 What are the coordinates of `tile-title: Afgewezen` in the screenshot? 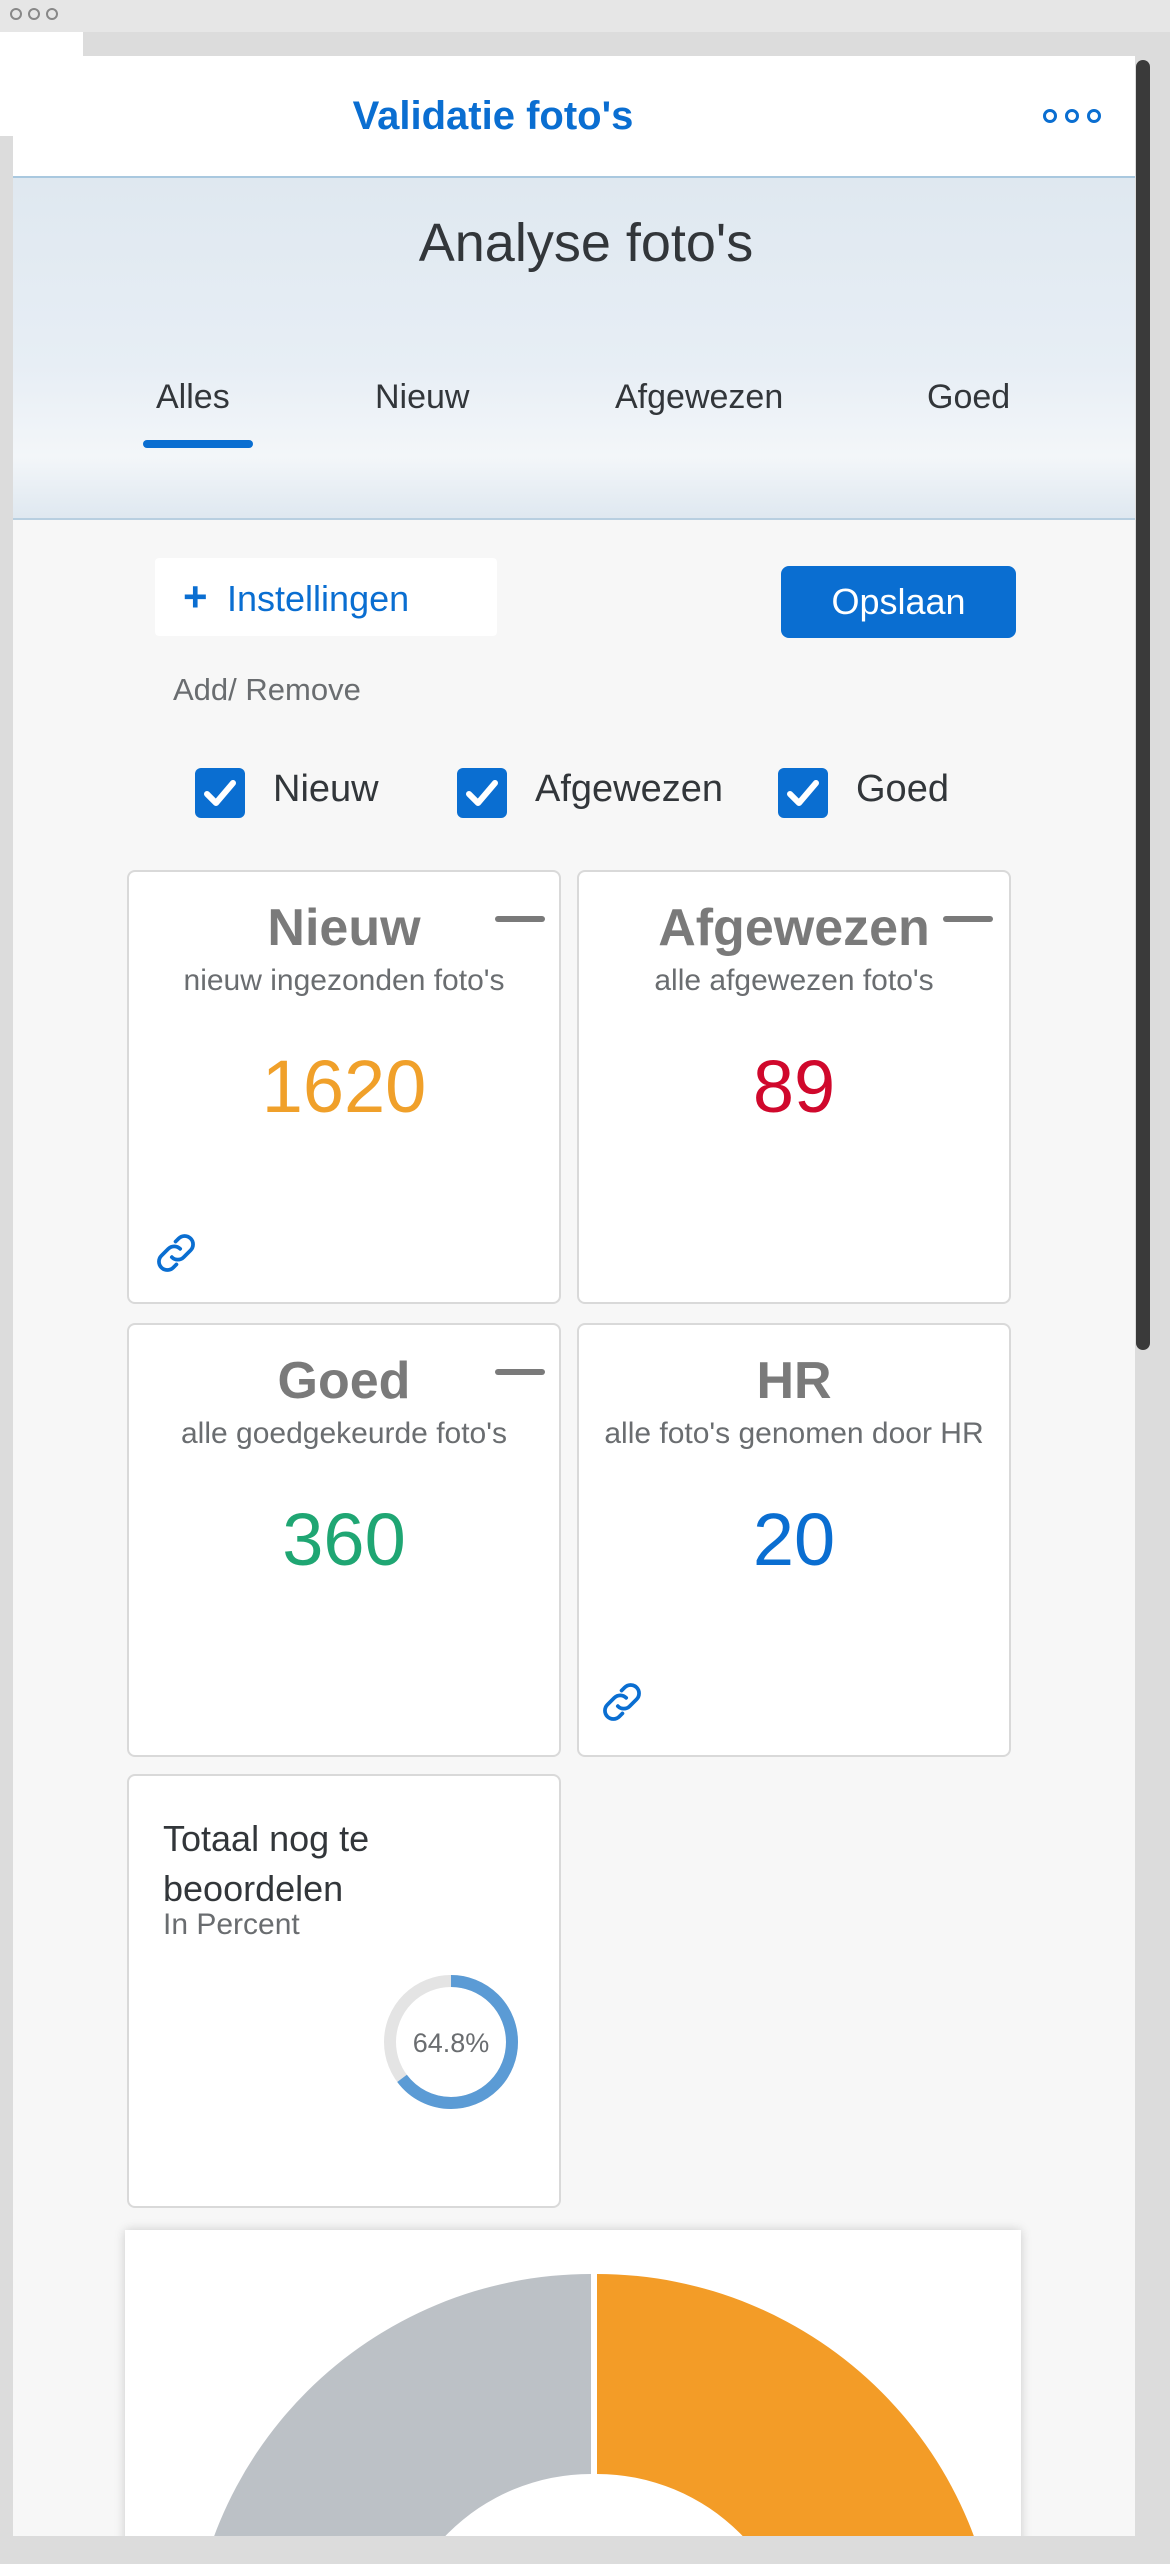 It's located at (794, 928).